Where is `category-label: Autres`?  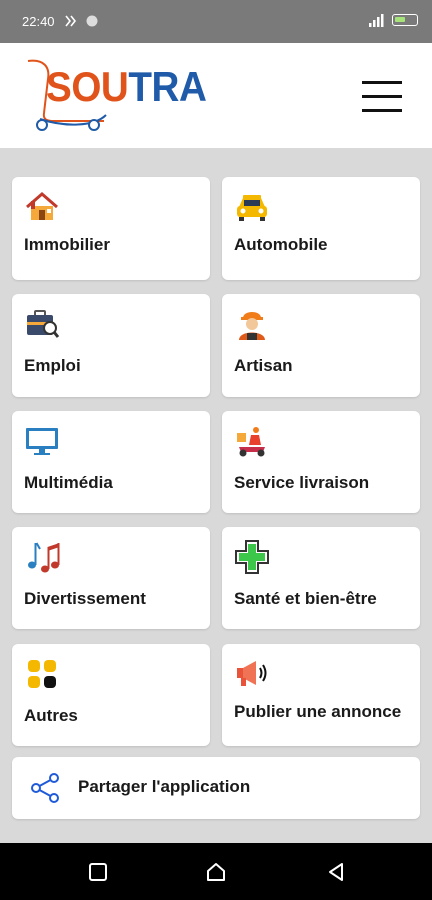 category-label: Autres is located at coordinates (51, 715).